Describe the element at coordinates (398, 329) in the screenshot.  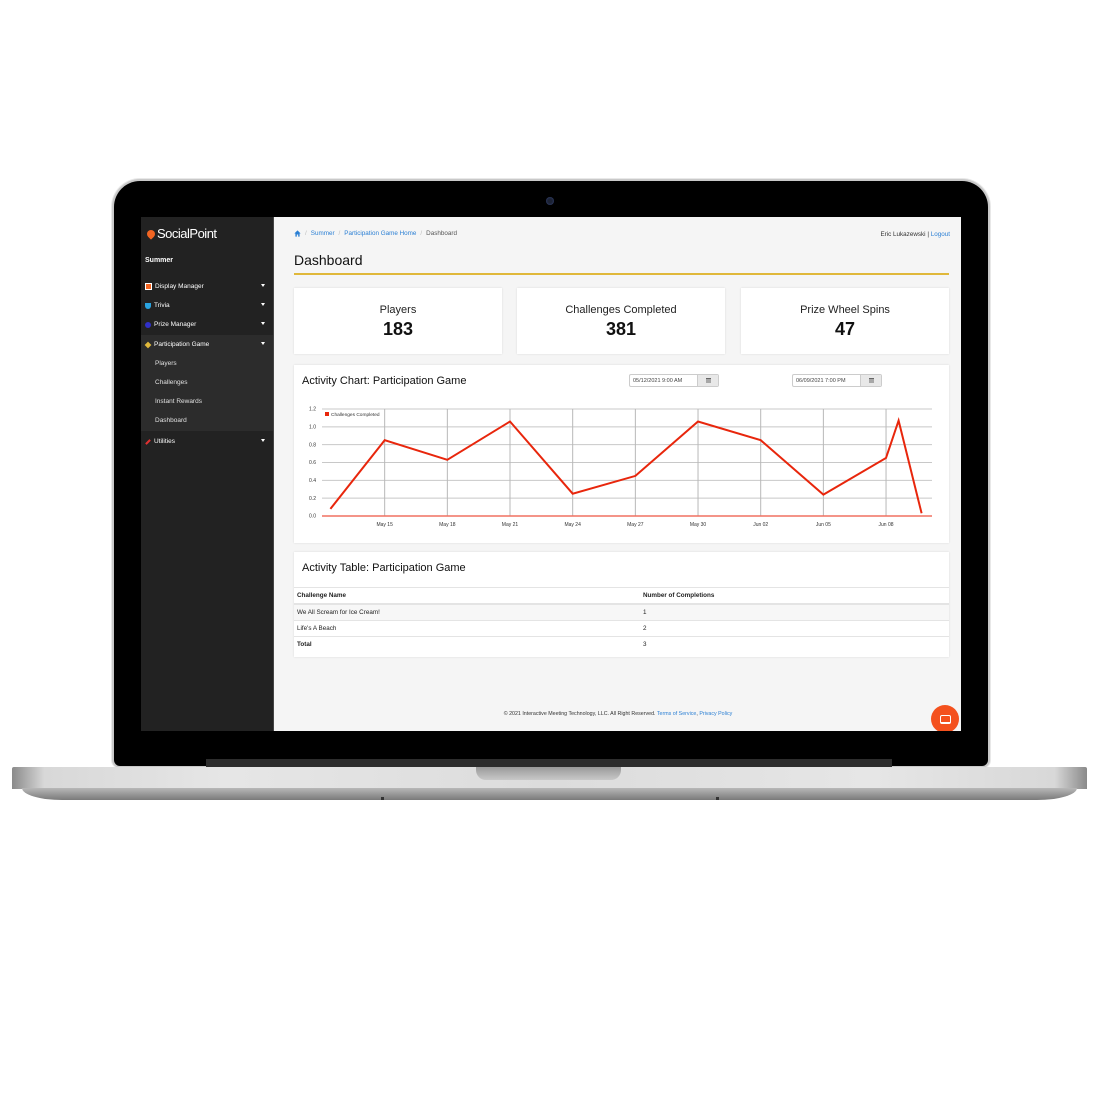
I see `stat-value: 183` at that location.